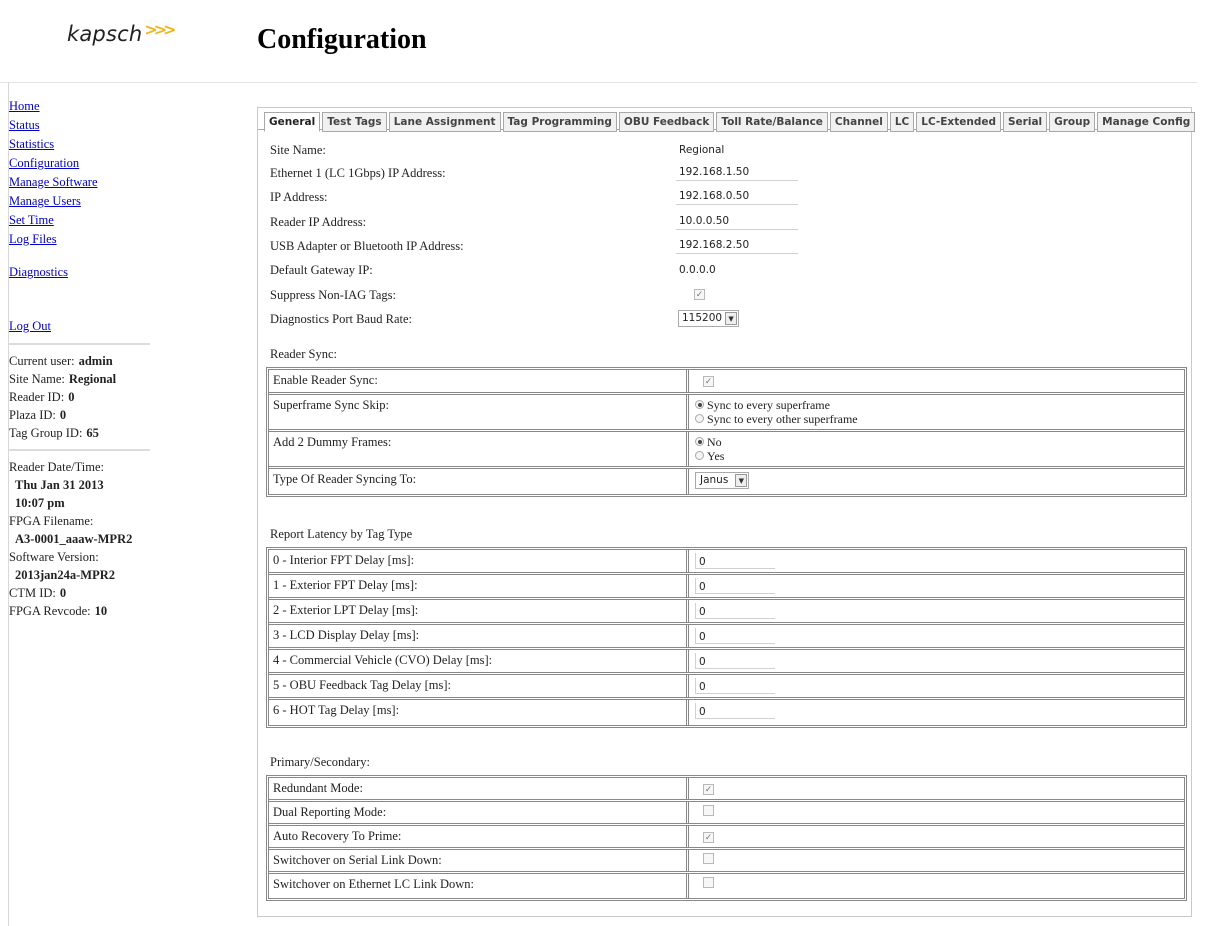  What do you see at coordinates (737, 172) in the screenshot?
I see `eth1-ip-input` at bounding box center [737, 172].